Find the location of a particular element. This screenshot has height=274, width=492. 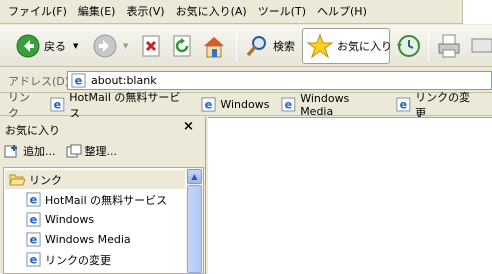

print-button is located at coordinates (449, 46).